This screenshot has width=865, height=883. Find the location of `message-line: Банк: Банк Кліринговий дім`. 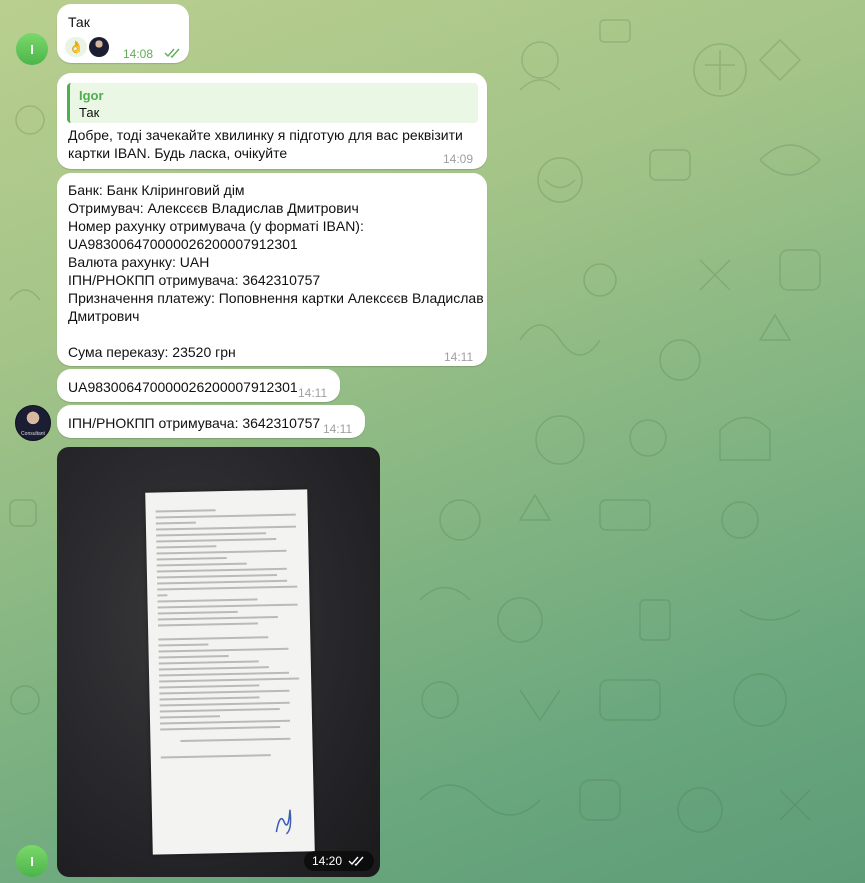

message-line: Банк: Банк Кліринговий дім is located at coordinates (156, 190).